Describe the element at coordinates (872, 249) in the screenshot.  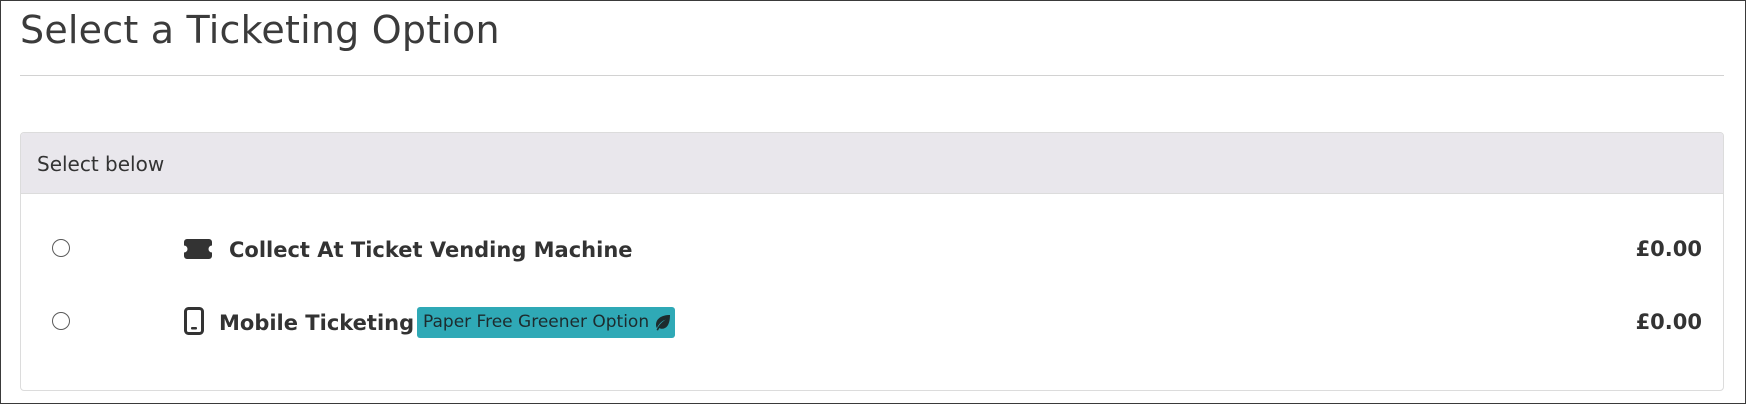
I see `ticket-option-tvm: Collect At Ticket Vending Machine £0.00` at that location.